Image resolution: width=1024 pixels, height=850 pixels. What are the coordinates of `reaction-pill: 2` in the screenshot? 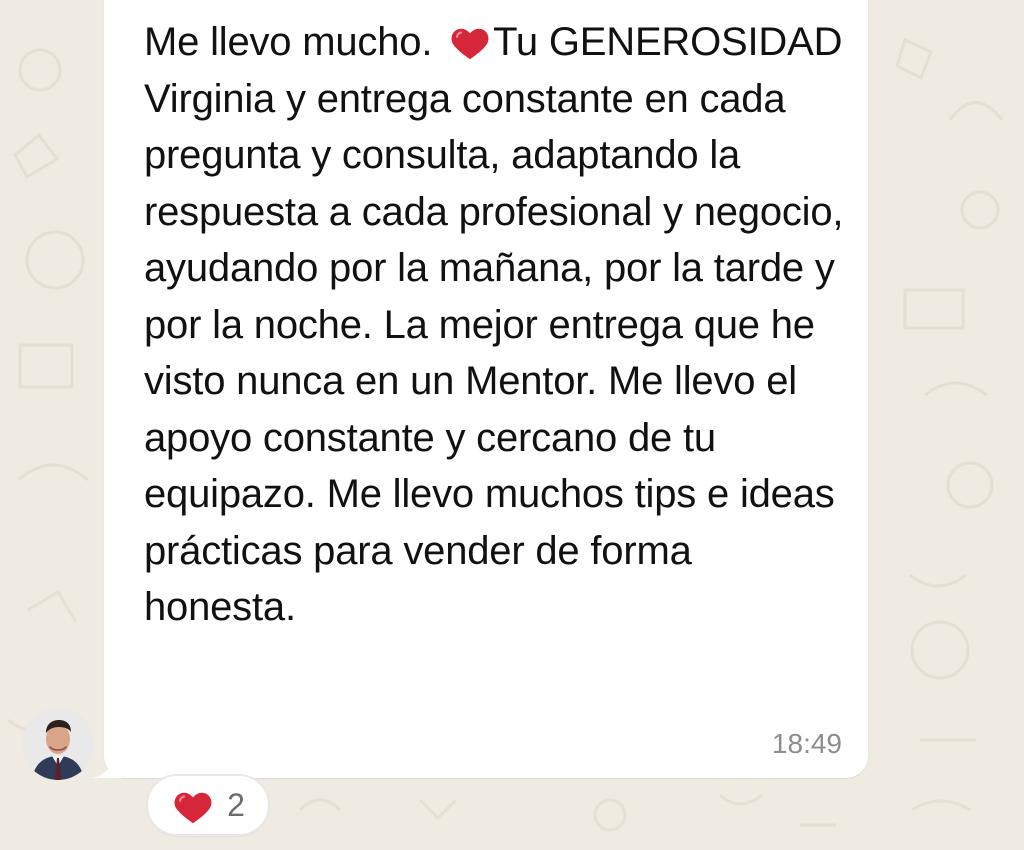 It's located at (208, 805).